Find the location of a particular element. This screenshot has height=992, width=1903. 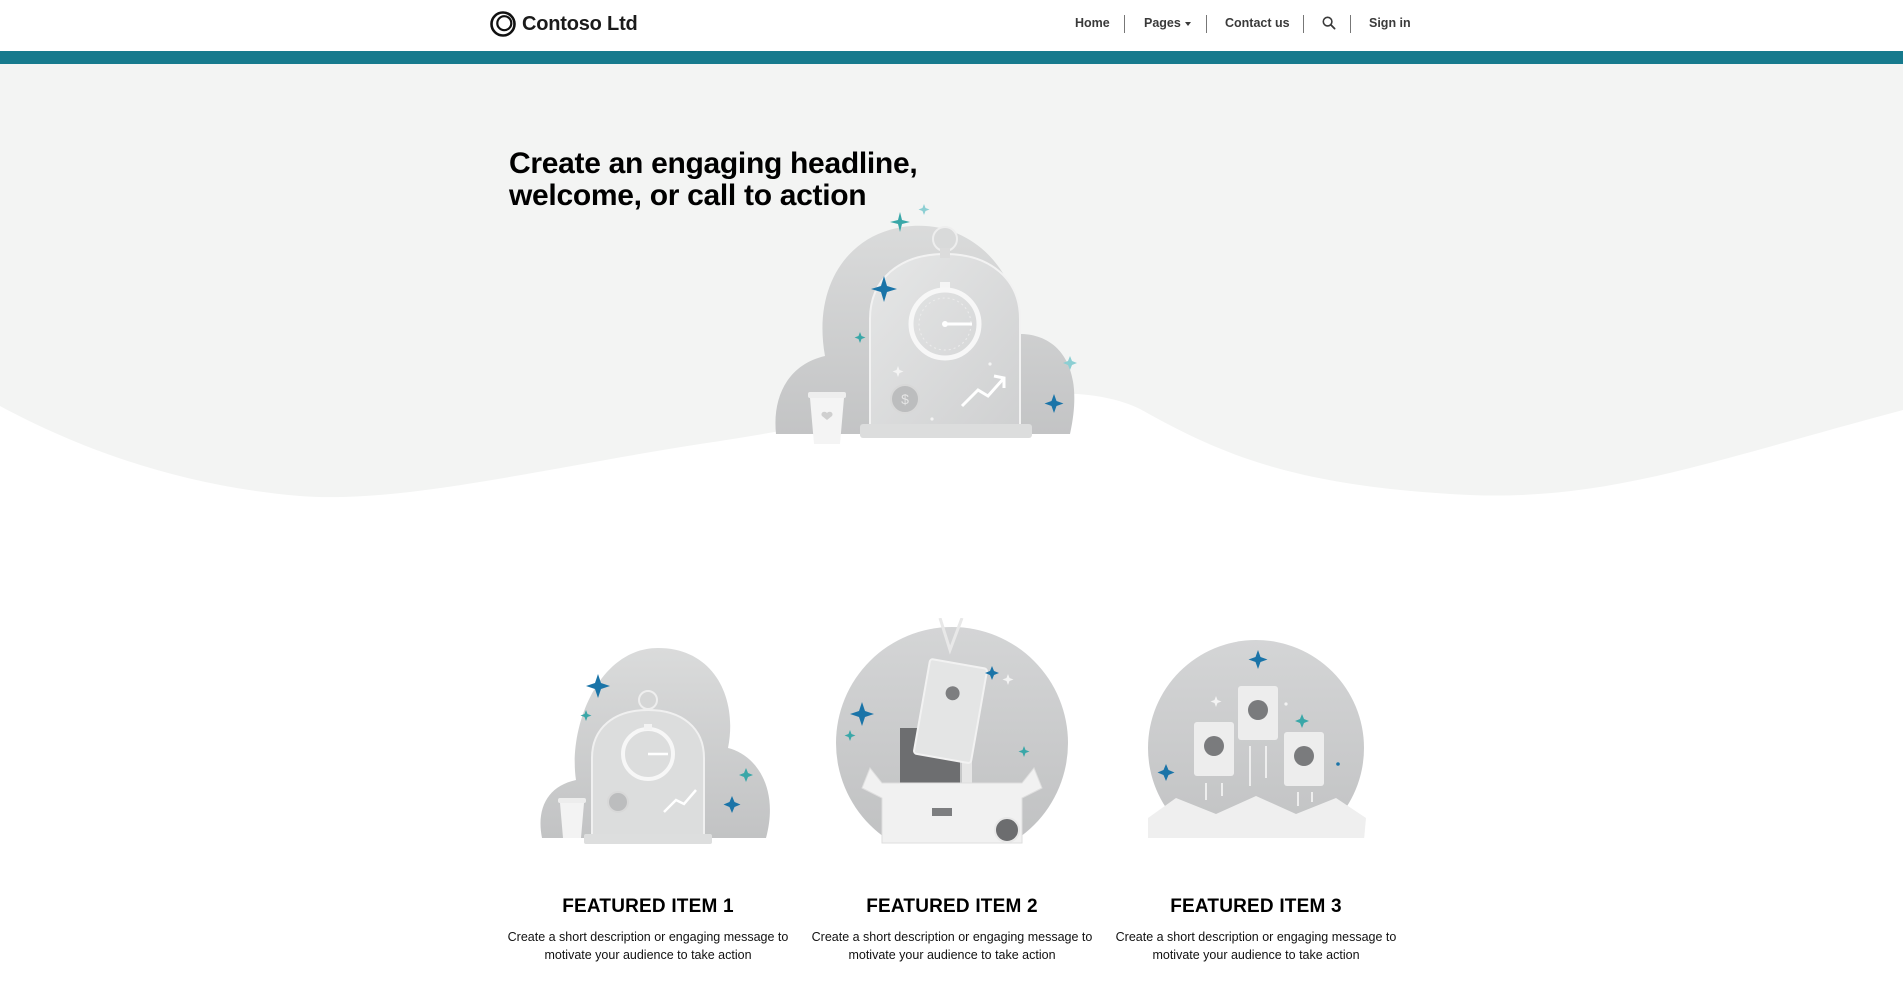

nav-pages-dropdown: Pages is located at coordinates (1167, 23).